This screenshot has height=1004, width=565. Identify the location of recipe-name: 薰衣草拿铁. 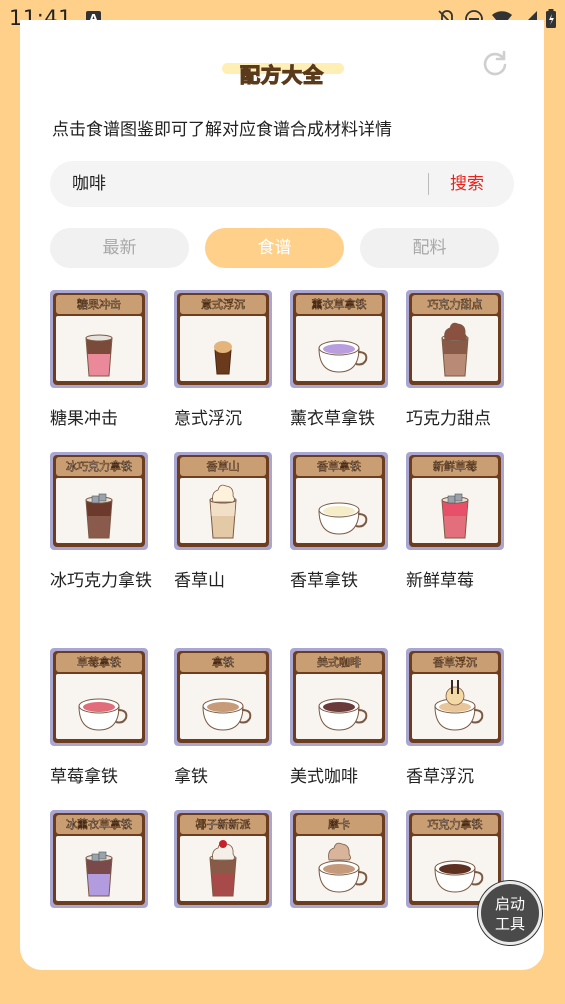
(332, 419).